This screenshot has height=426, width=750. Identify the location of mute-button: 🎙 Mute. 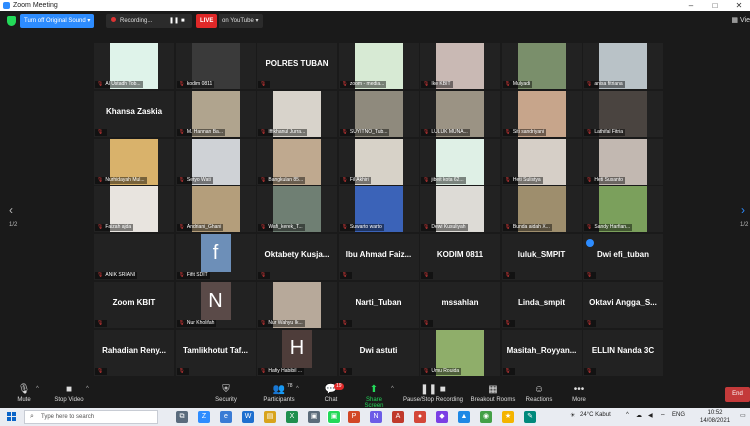
(24, 393).